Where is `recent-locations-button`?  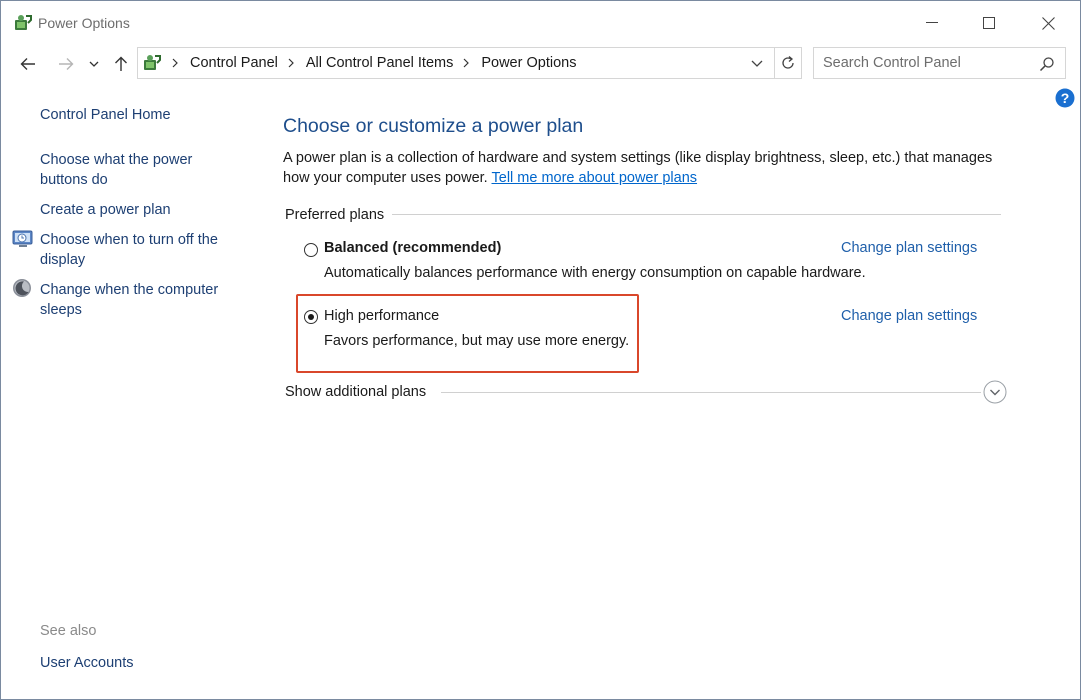 recent-locations-button is located at coordinates (94, 64).